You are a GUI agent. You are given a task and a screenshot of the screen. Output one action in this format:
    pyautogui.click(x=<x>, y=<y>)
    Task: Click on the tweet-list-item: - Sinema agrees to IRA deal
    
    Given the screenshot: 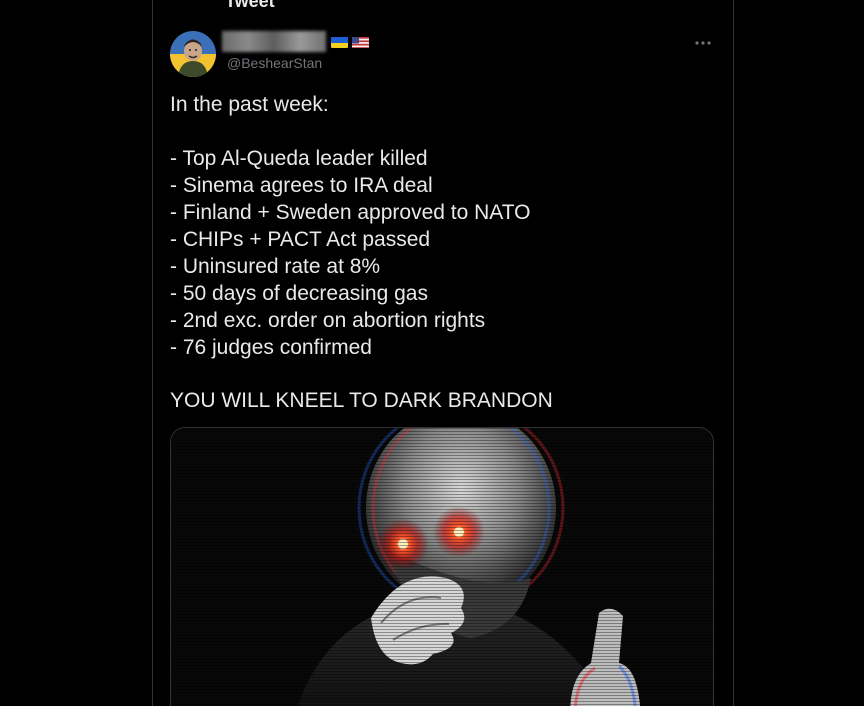 What is the action you would take?
    pyautogui.click(x=301, y=185)
    